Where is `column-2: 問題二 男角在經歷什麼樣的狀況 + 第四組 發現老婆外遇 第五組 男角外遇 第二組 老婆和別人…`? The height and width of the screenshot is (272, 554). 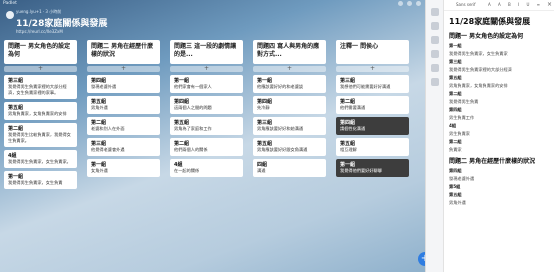 column-2: 問題二 男角在經歷什麼樣的狀況 + 第四組 發現老婆外遇 第五組 男角外遇 第二組 老婆和別人… is located at coordinates (123, 108).